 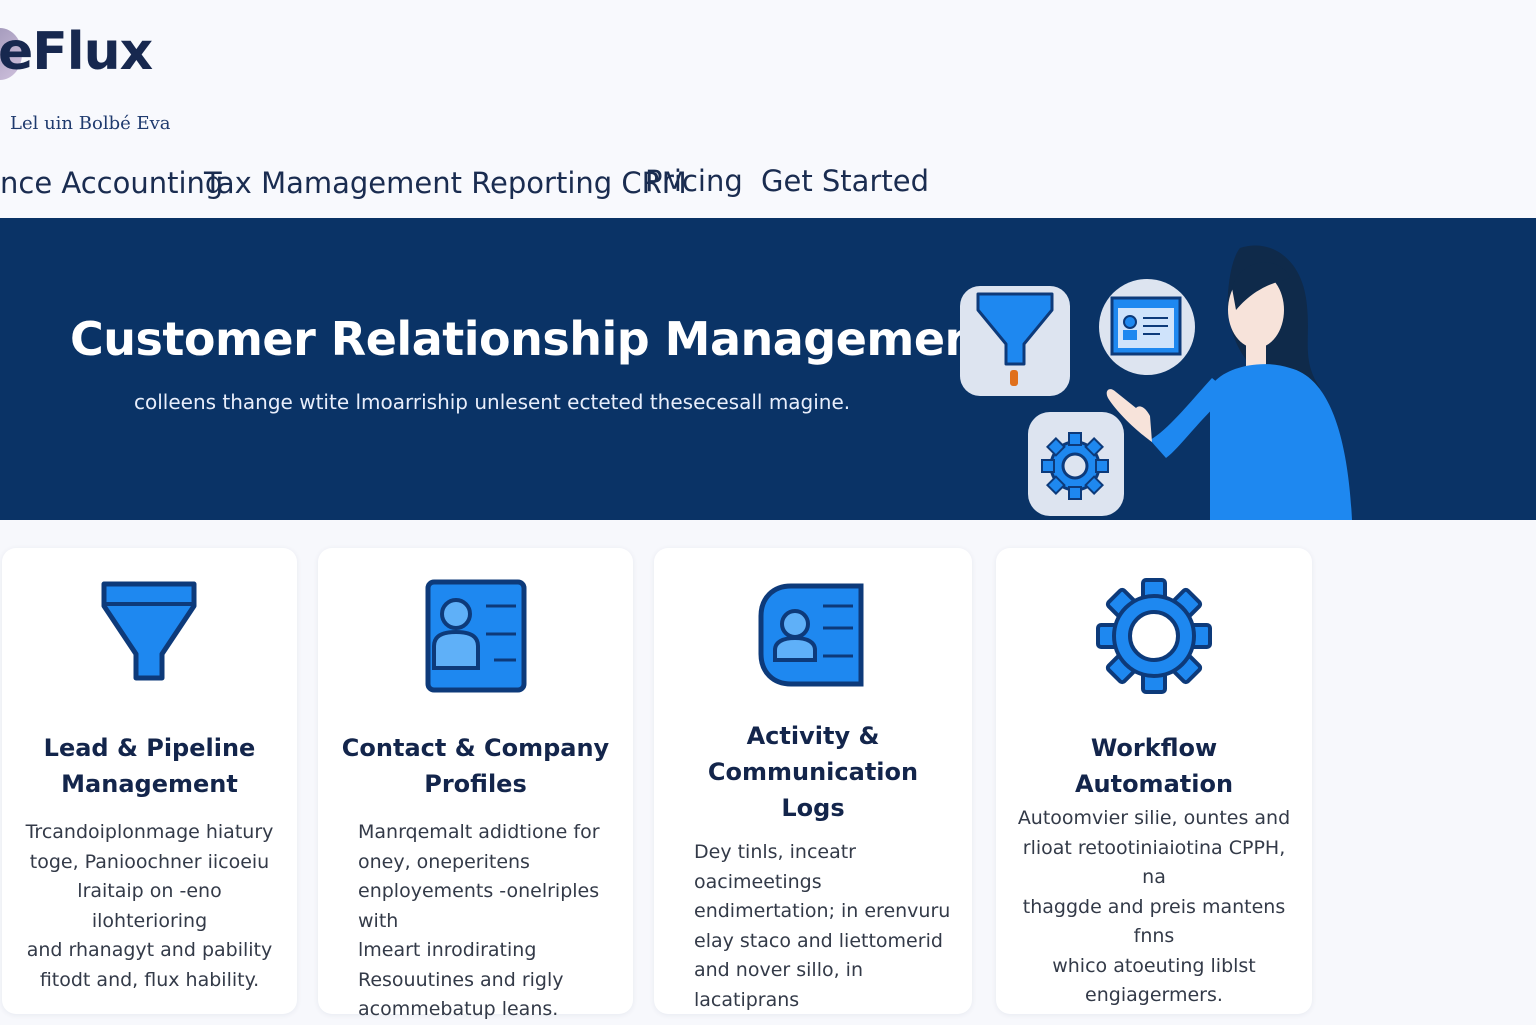 What do you see at coordinates (149, 766) in the screenshot?
I see `card-title: Lead & Pipeline Management` at bounding box center [149, 766].